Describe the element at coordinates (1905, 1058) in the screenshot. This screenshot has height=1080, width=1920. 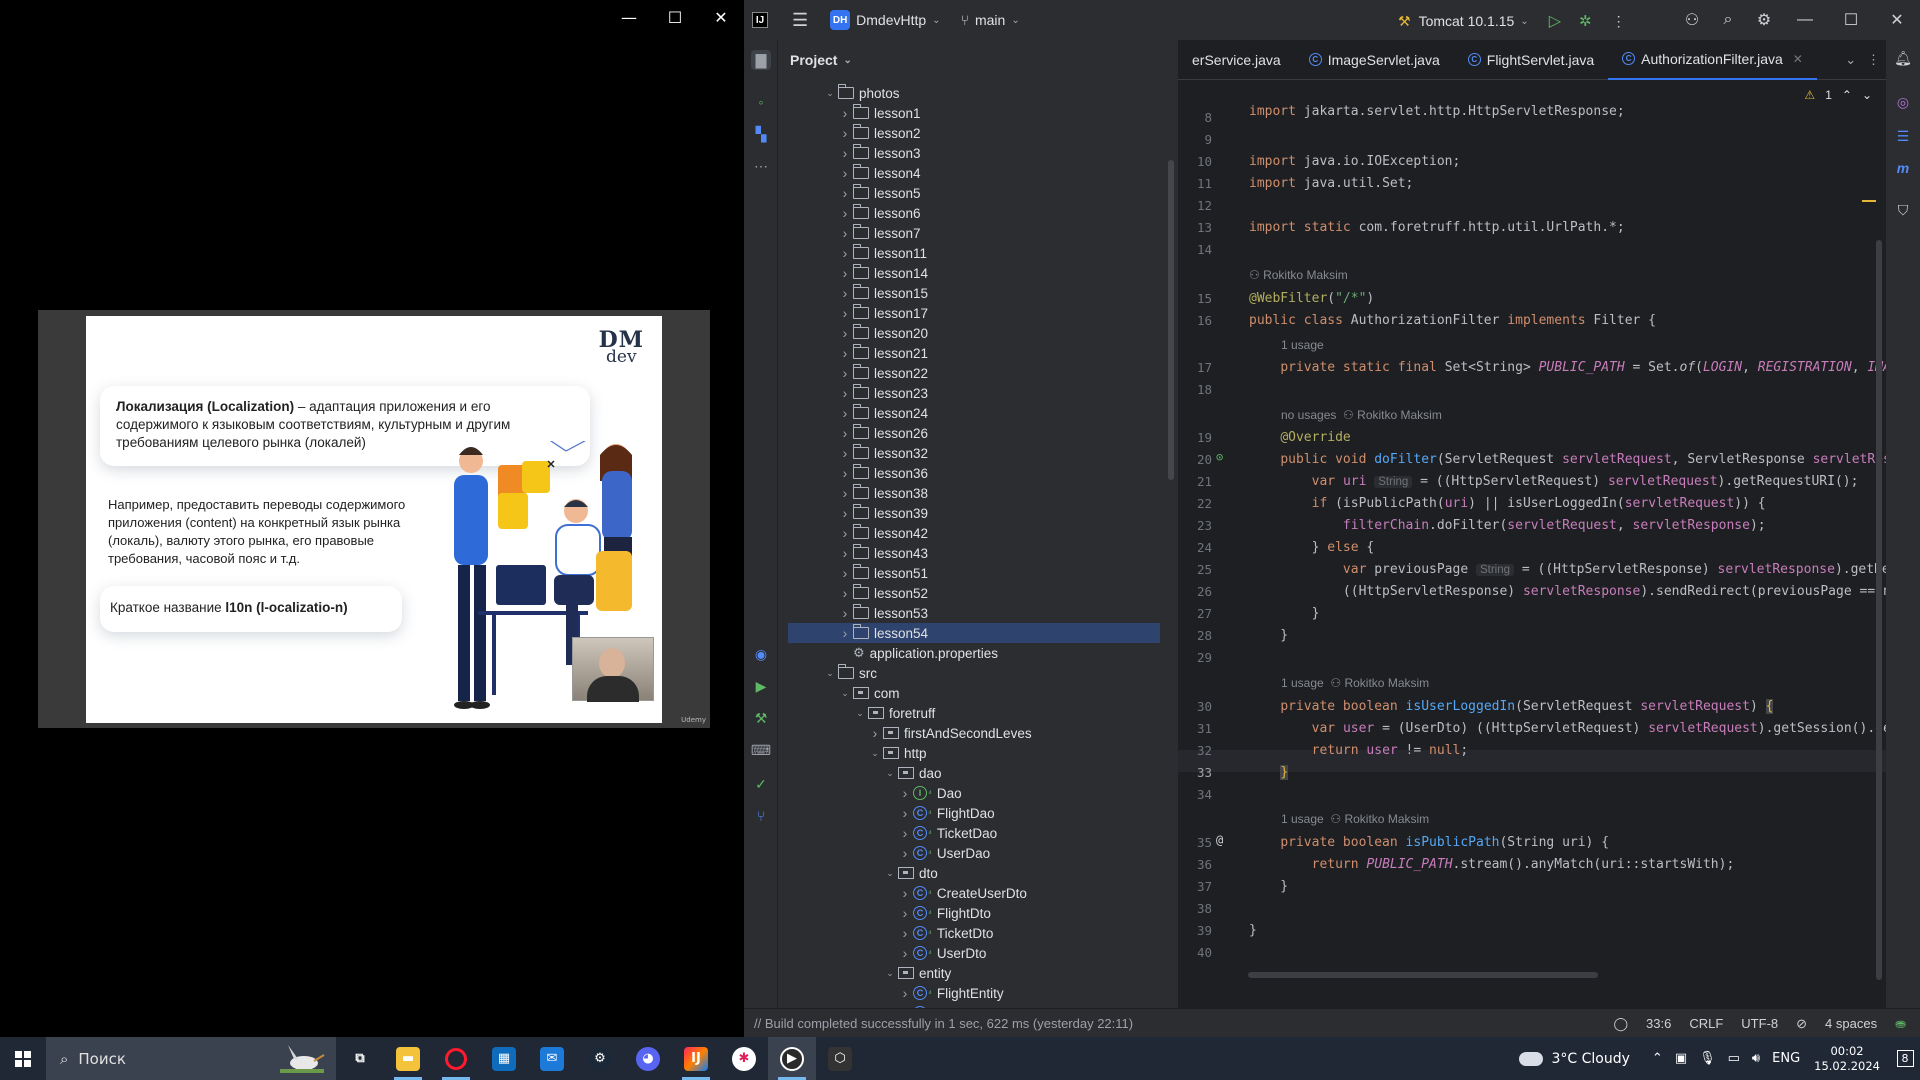
I see `notification-center-button: 8` at that location.